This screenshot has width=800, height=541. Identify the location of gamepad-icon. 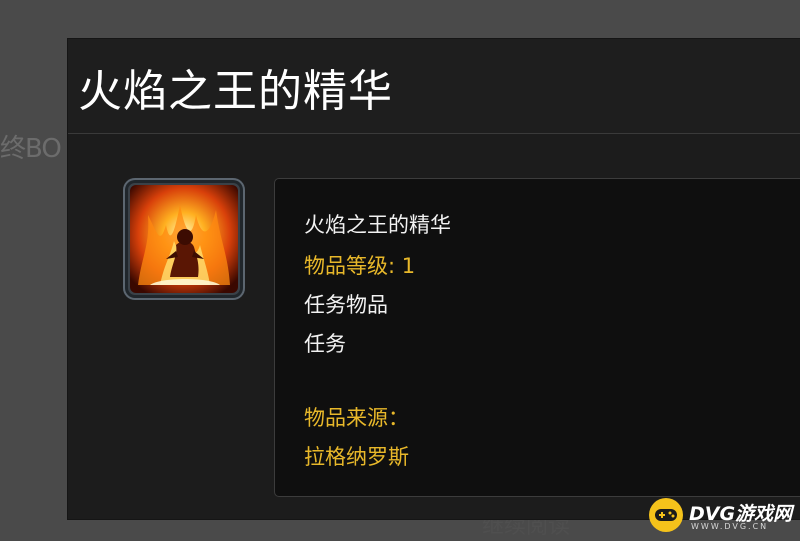
(666, 515).